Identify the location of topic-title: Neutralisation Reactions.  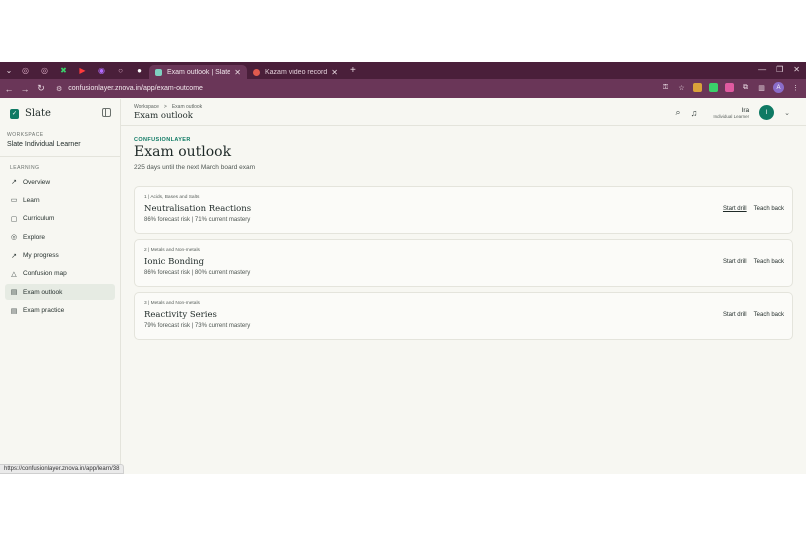
(198, 209).